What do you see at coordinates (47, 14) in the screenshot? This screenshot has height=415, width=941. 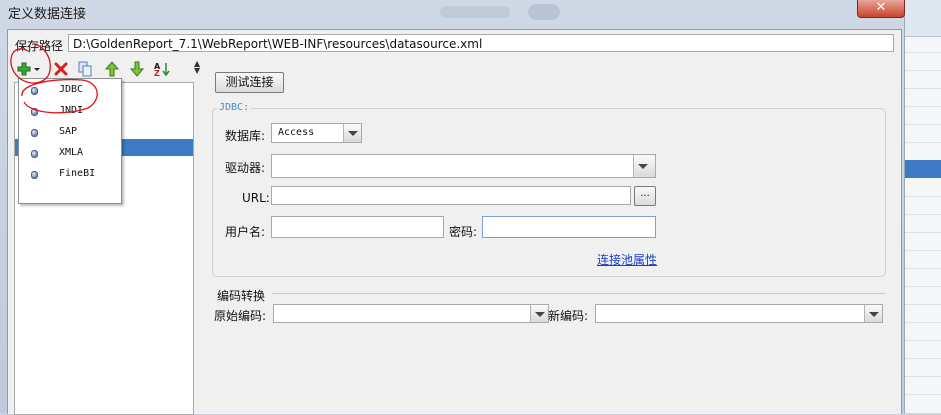 I see `window-title: 定义数据连接` at bounding box center [47, 14].